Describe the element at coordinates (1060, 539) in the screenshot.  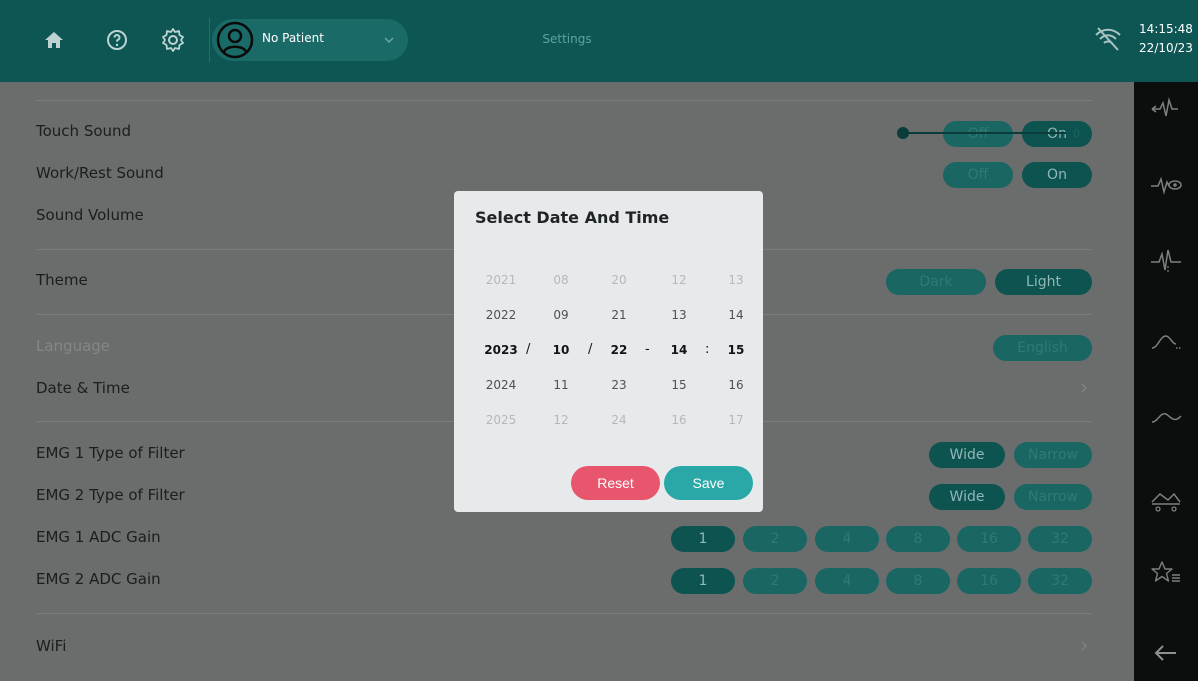
I see `emg1-gain-option: 32` at that location.